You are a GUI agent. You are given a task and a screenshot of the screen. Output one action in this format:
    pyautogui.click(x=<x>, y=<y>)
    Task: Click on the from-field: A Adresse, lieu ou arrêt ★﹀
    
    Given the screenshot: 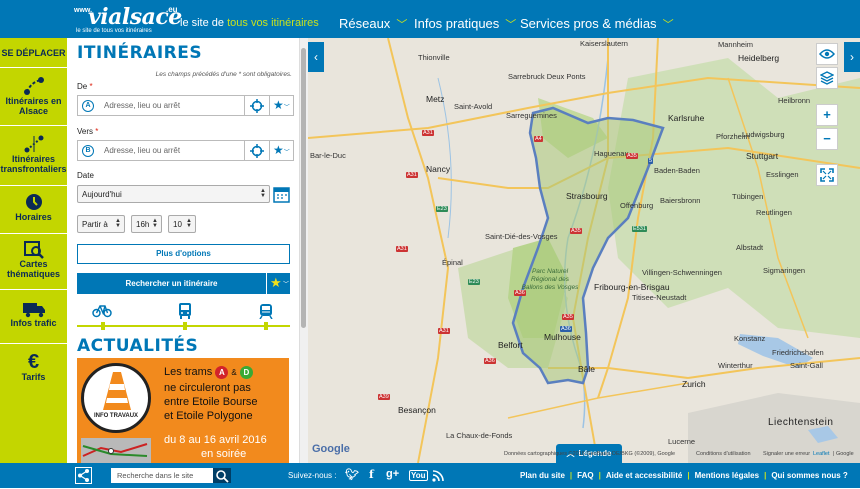 What is the action you would take?
    pyautogui.click(x=185, y=105)
    